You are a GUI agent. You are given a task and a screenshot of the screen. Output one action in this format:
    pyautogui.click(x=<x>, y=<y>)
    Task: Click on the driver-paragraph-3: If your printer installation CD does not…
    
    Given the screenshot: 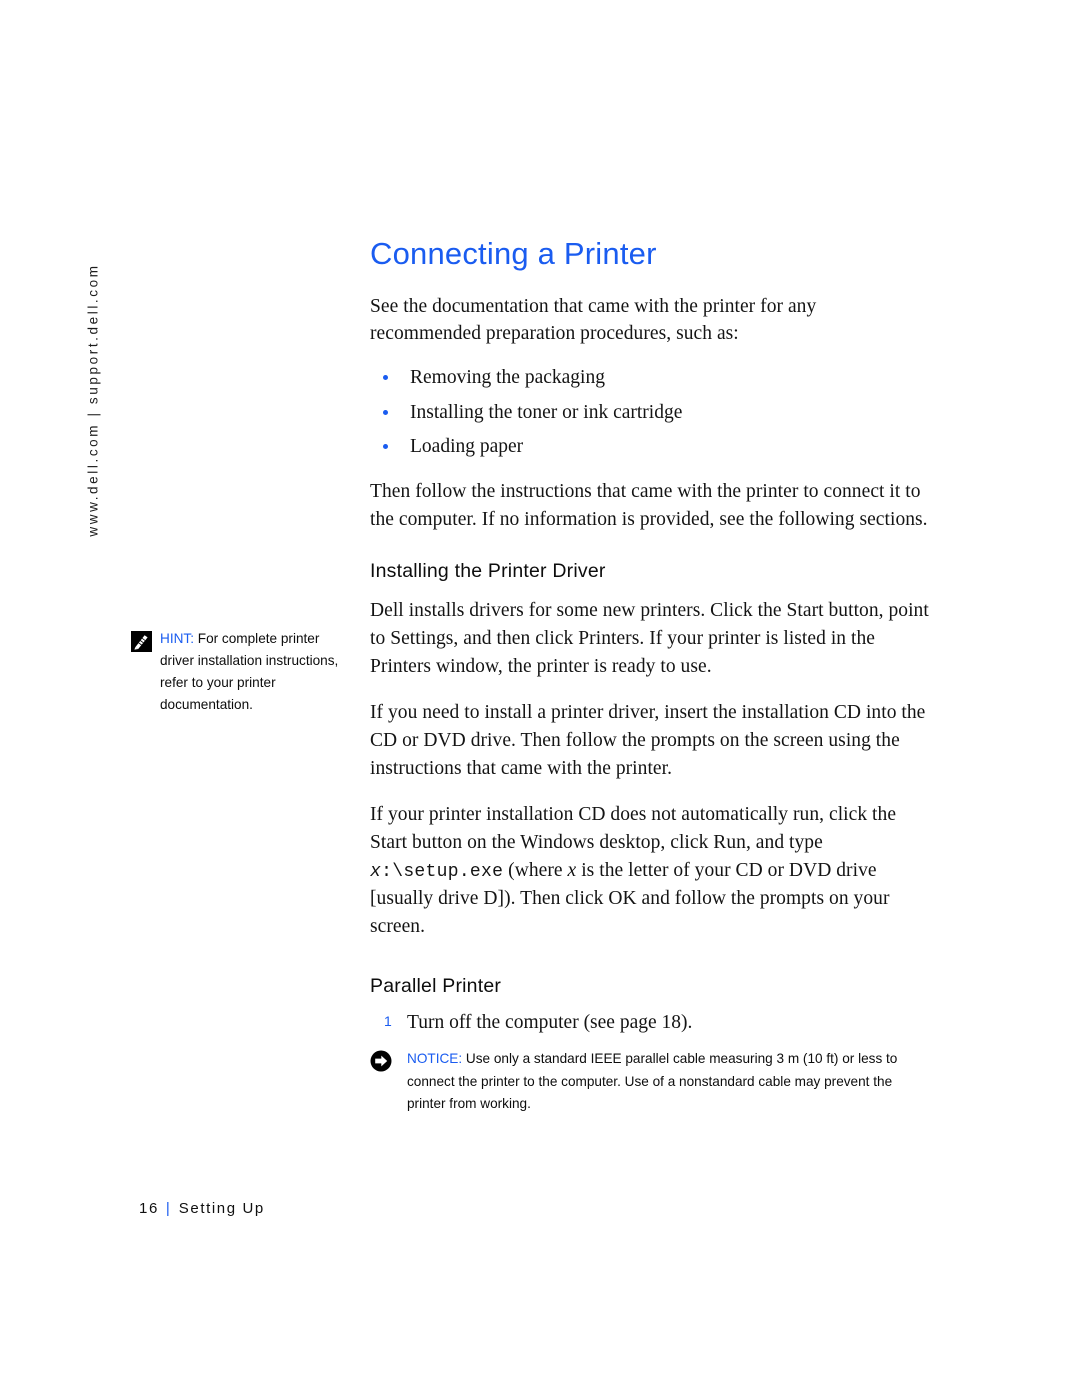 What is the action you would take?
    pyautogui.click(x=650, y=870)
    